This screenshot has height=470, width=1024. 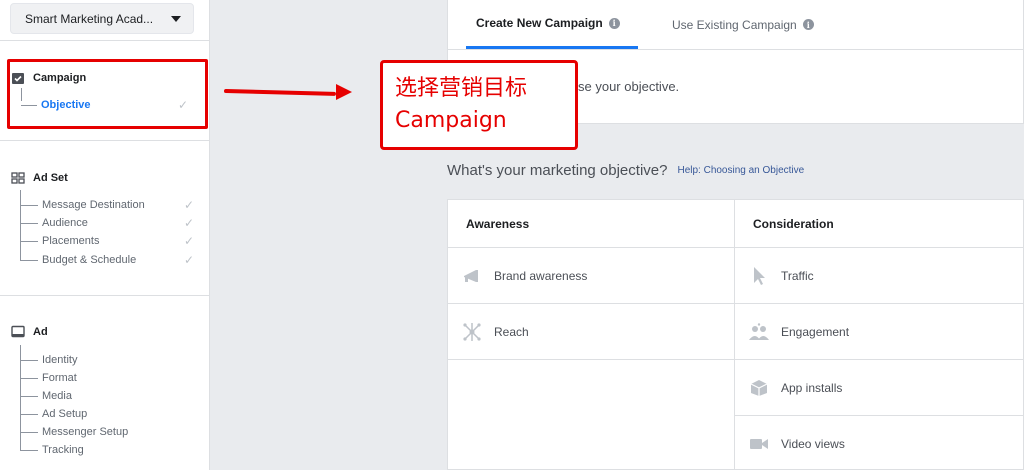 What do you see at coordinates (879, 443) in the screenshot?
I see `objective-video-views: Video views` at bounding box center [879, 443].